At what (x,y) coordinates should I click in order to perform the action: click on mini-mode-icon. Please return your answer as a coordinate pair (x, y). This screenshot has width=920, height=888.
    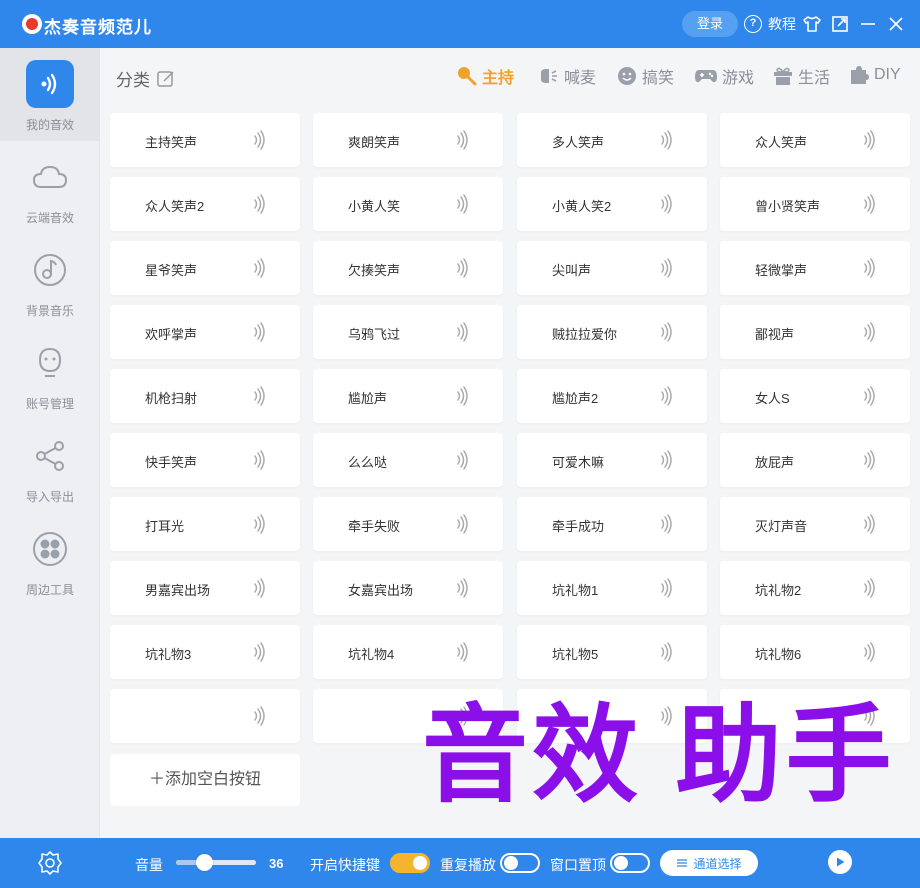
    Looking at the image, I should click on (840, 24).